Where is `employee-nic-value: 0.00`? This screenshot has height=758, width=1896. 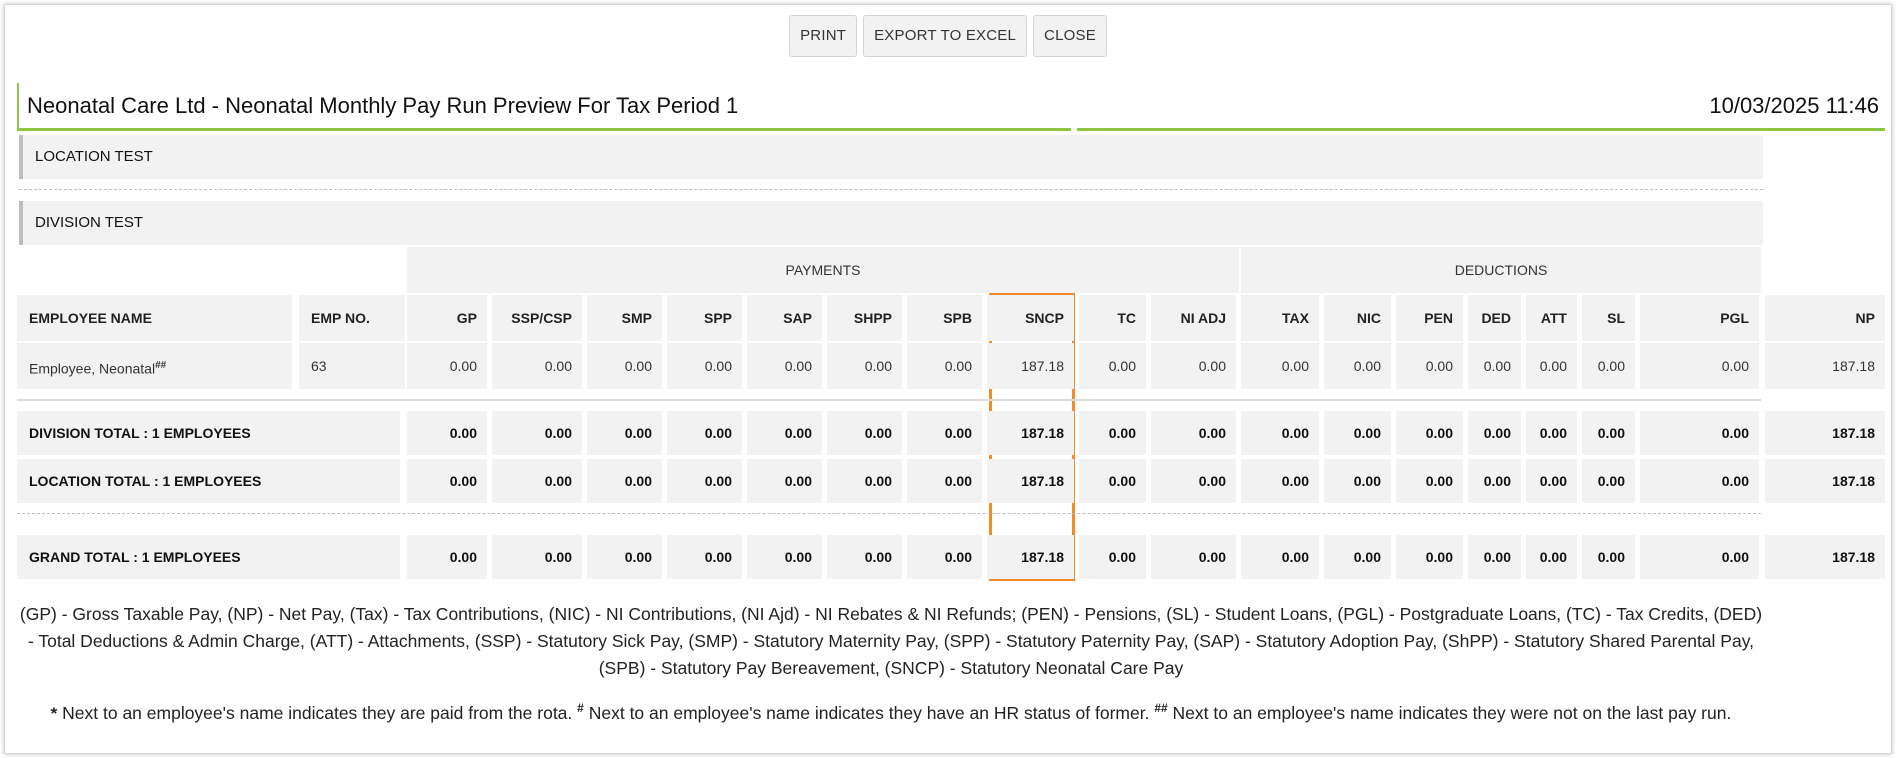 employee-nic-value: 0.00 is located at coordinates (1357, 366).